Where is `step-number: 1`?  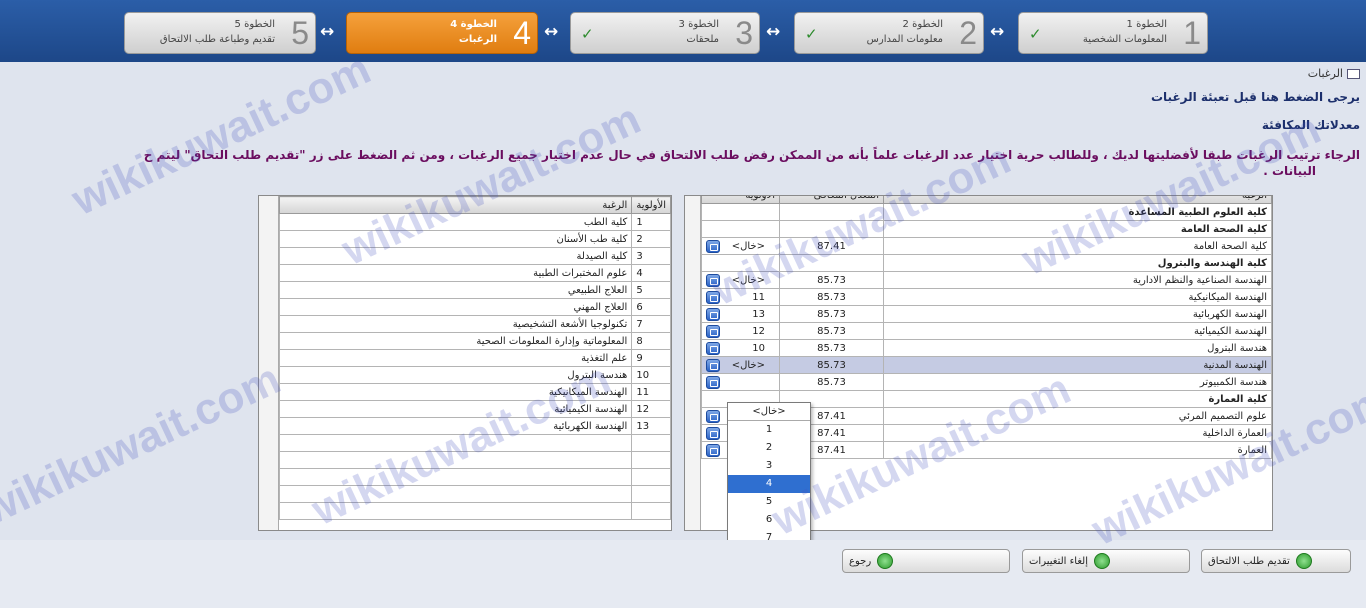
step-number: 1 is located at coordinates (1192, 33).